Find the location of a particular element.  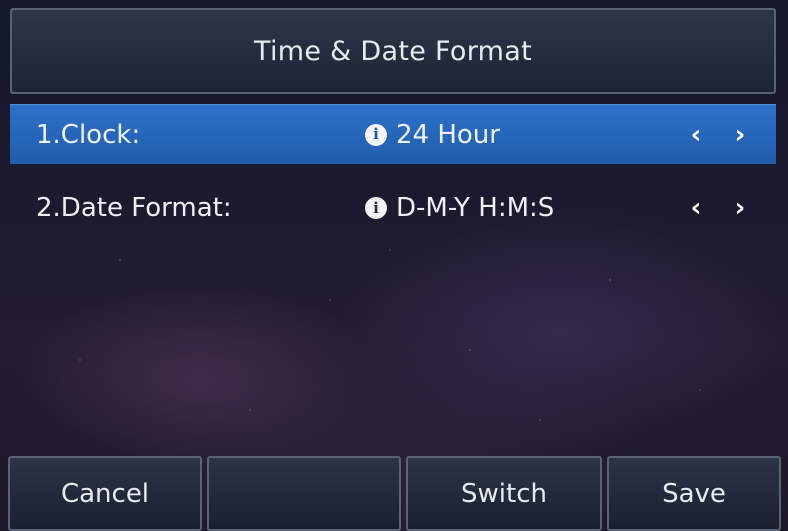

setting-value-date-format: D-M-Y H:M:S is located at coordinates (475, 208).